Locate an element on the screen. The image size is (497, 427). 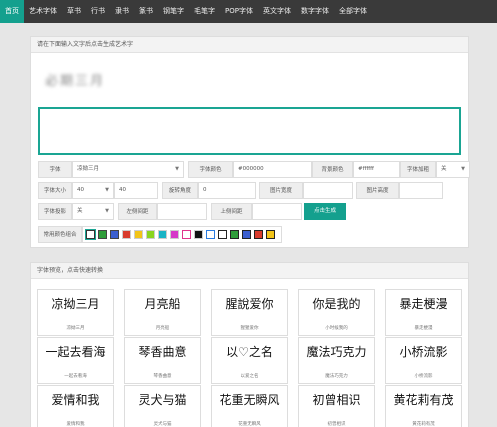
font-card: 初曾相识 初曾相识 is located at coordinates (336, 406).